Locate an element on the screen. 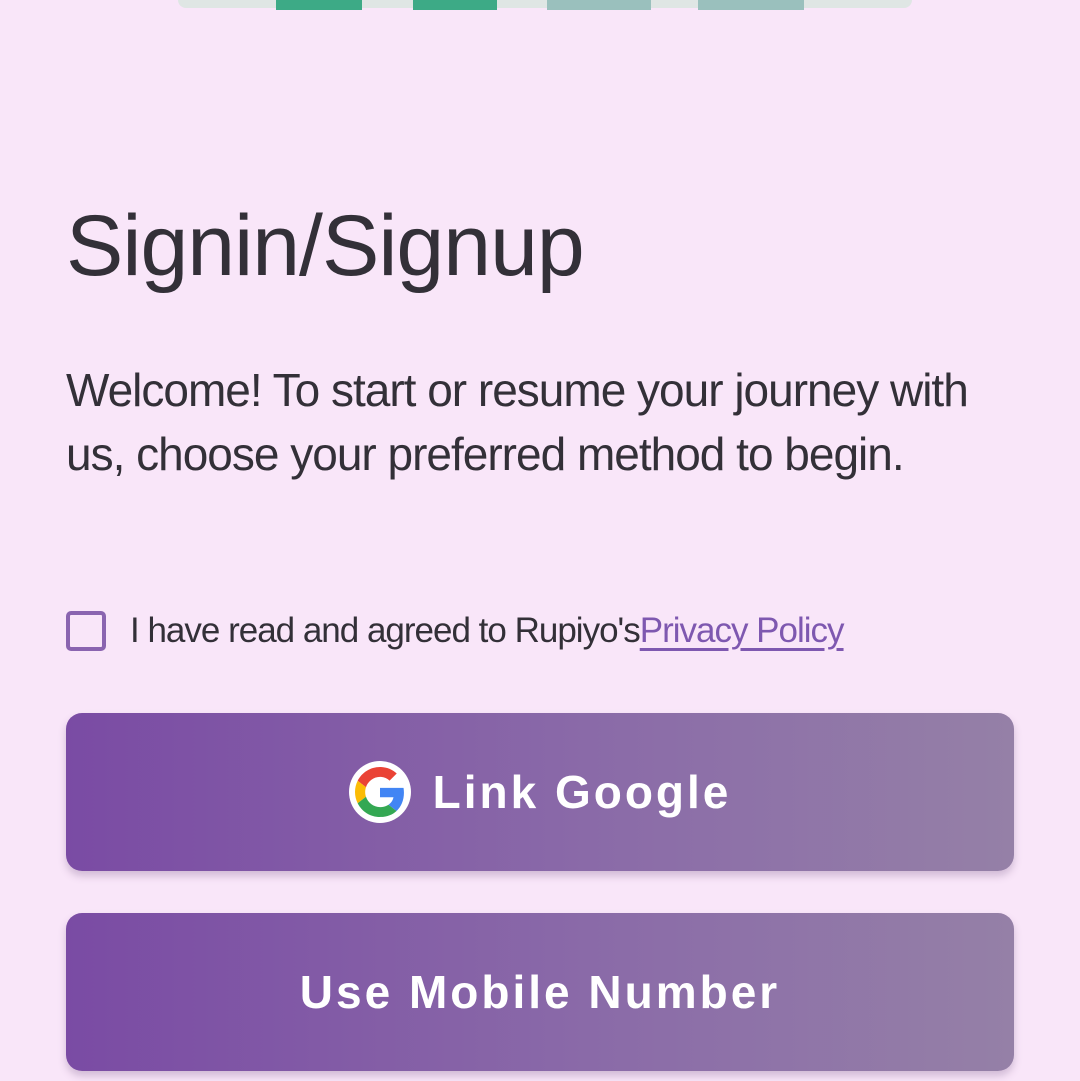  use-mobile-number-button: Use Mobile Number is located at coordinates (540, 992).